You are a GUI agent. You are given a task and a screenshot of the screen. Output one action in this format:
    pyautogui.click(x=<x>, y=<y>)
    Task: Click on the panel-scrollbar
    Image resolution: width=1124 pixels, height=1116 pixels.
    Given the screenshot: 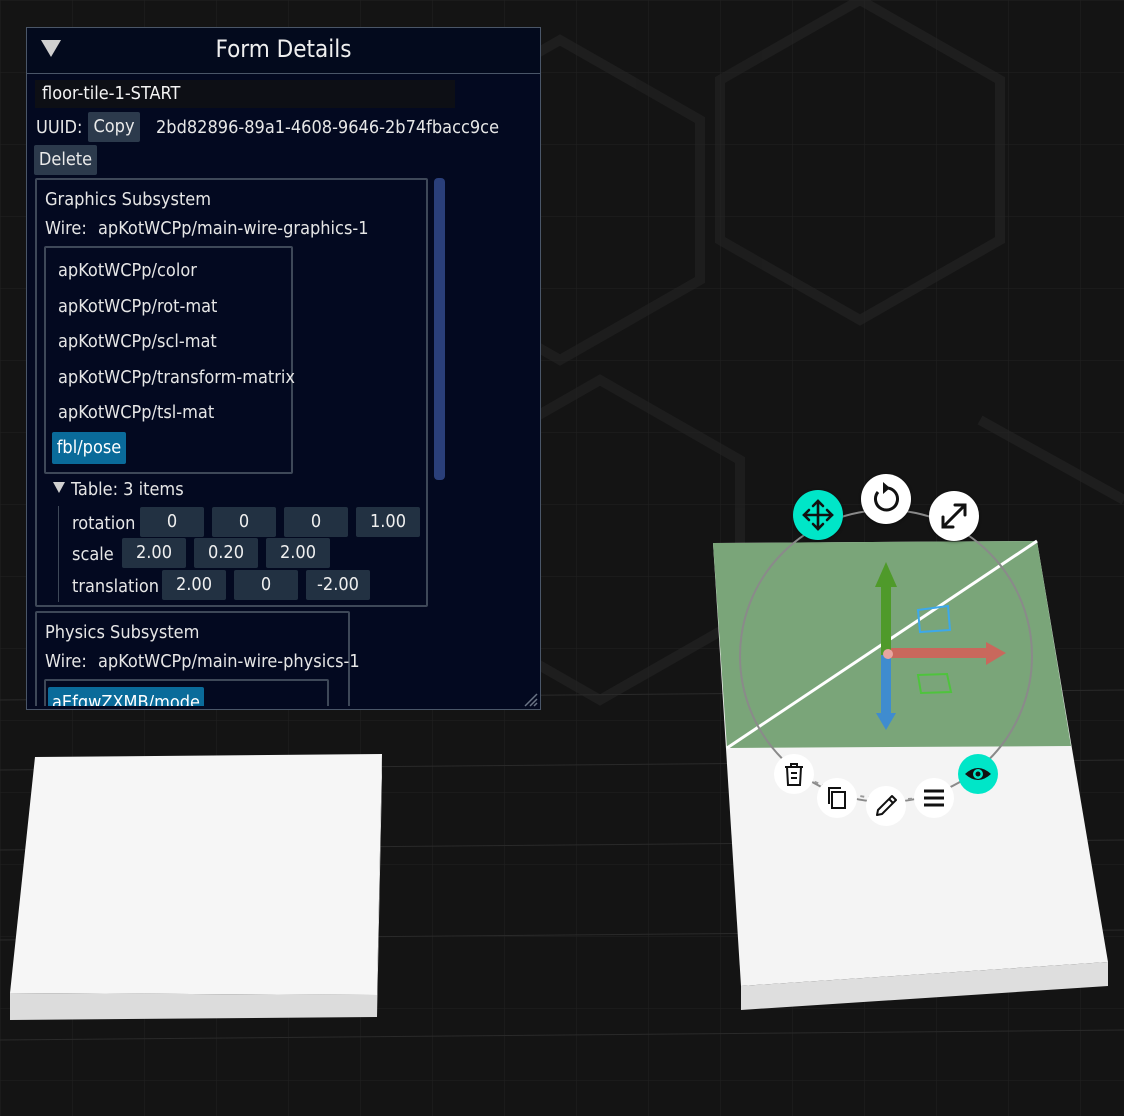 What is the action you would take?
    pyautogui.click(x=439, y=329)
    